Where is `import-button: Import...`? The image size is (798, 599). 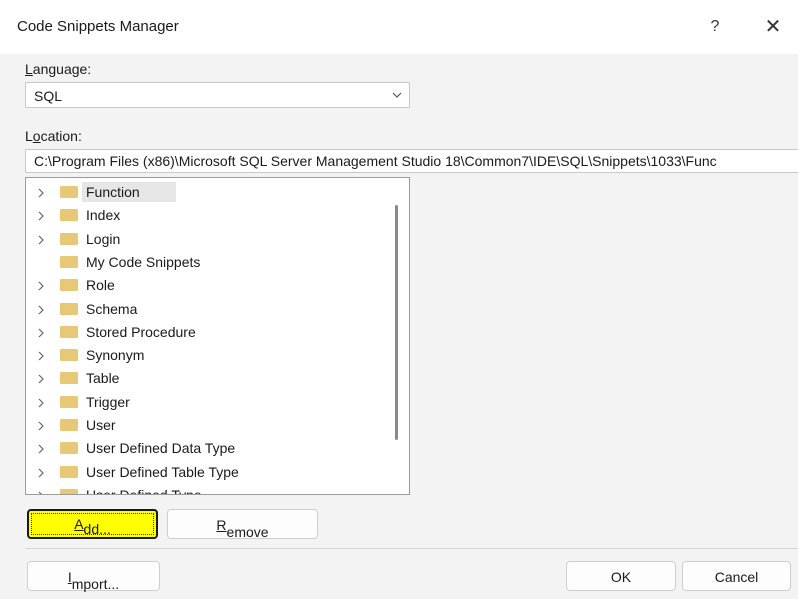
import-button: Import... is located at coordinates (93, 576).